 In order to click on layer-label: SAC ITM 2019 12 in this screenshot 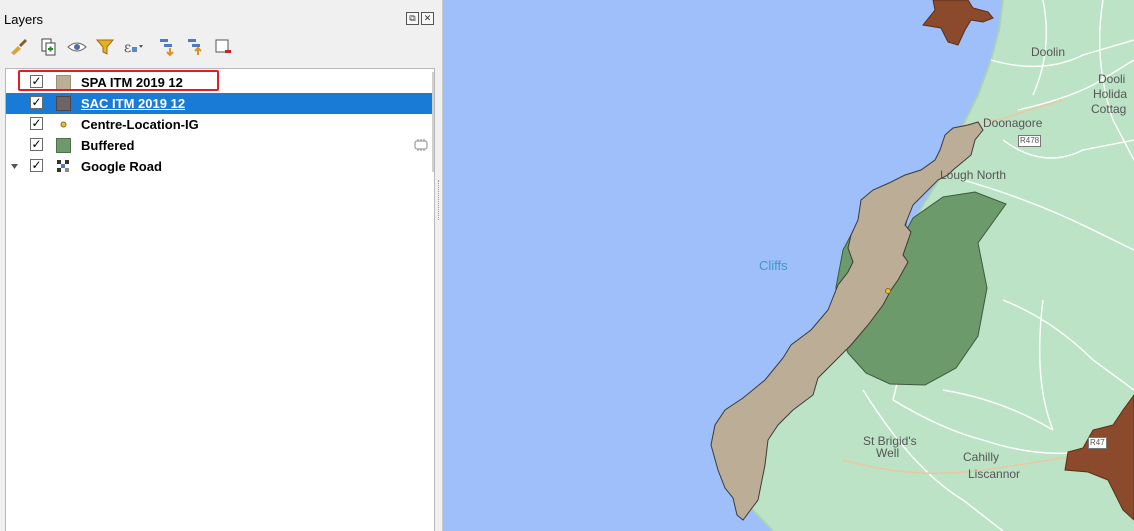, I will do `click(133, 103)`.